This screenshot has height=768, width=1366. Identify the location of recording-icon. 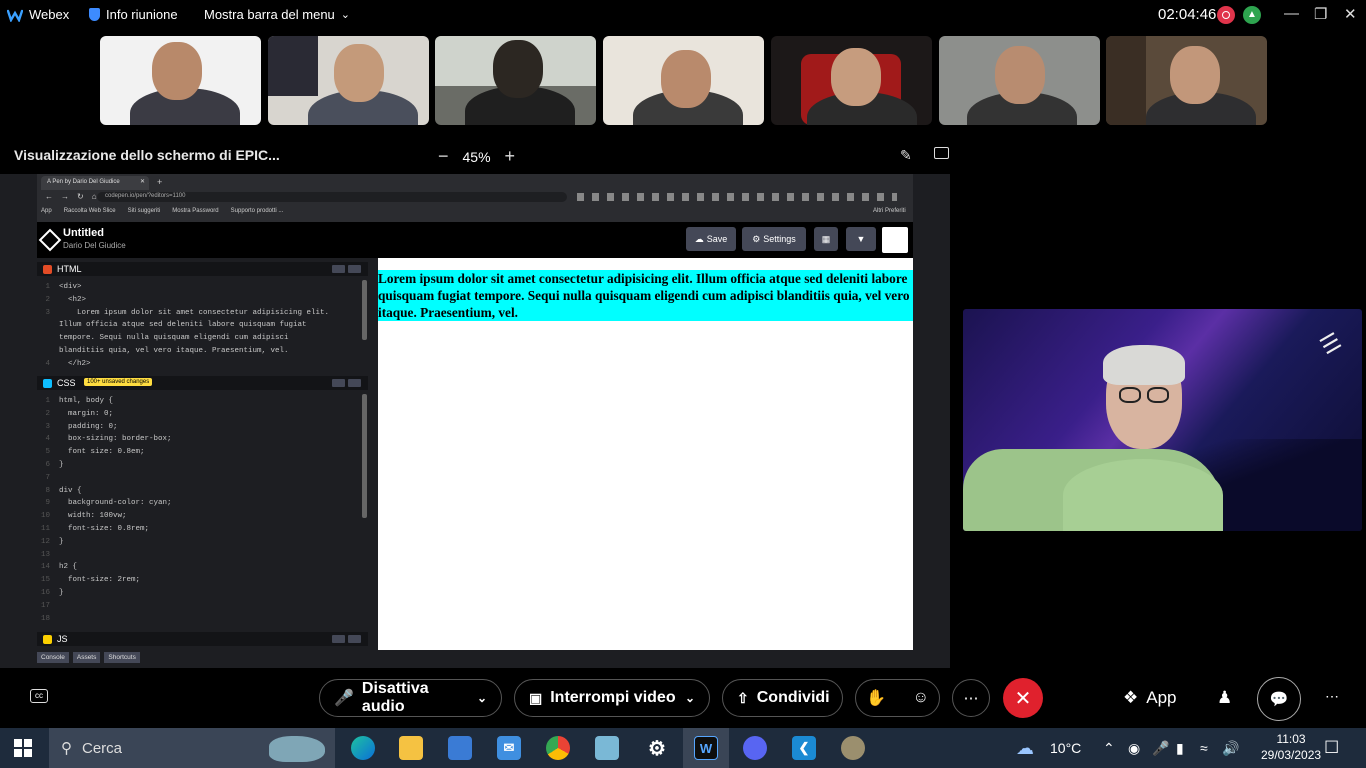
(1226, 15).